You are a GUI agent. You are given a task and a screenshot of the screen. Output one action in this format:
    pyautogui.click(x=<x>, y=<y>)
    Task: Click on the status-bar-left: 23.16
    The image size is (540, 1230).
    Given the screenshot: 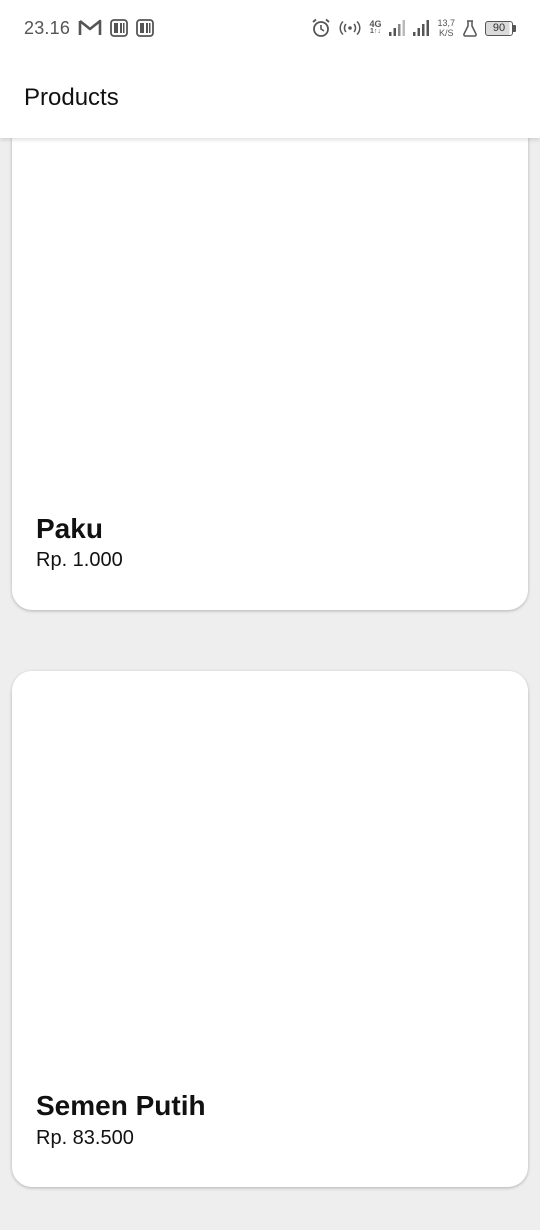 What is the action you would take?
    pyautogui.click(x=89, y=28)
    